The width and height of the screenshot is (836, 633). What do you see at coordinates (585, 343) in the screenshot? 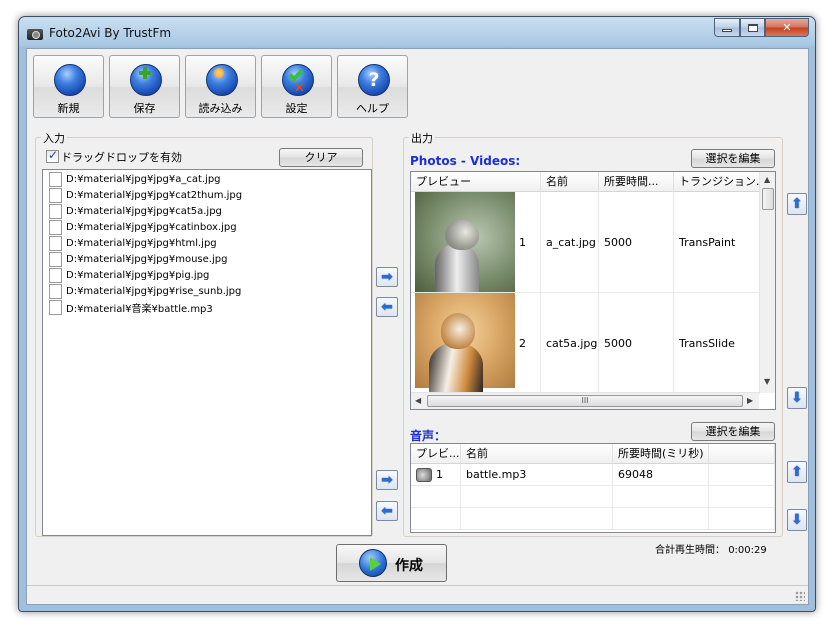
I see `photo-row: 2 cat5a.jpg 5000 TransSlide` at bounding box center [585, 343].